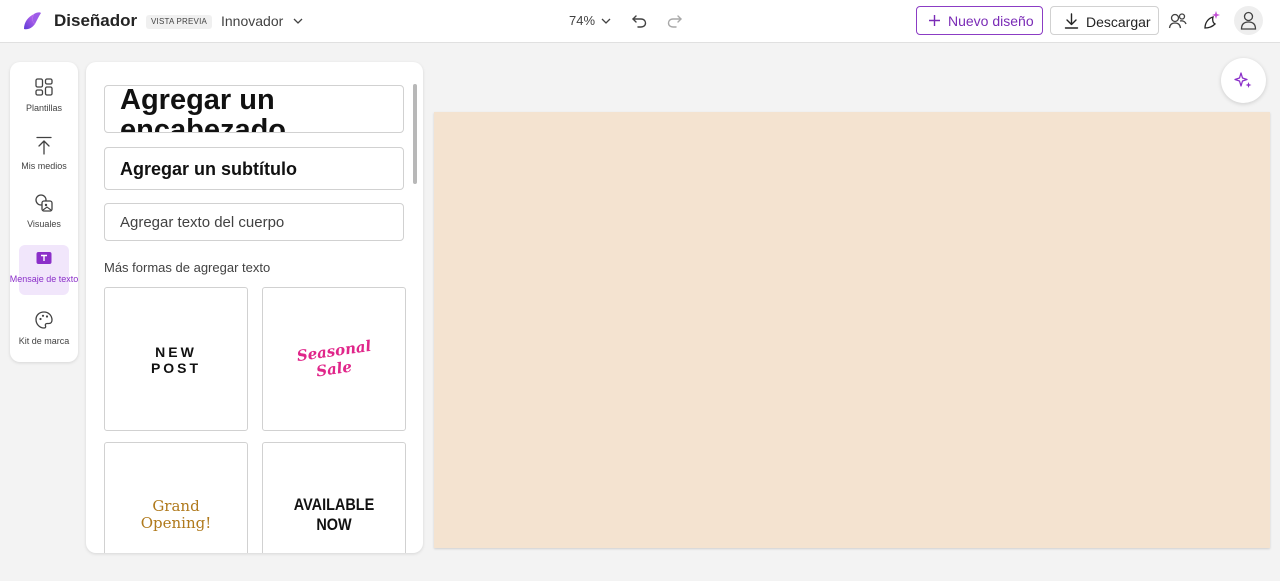  What do you see at coordinates (415, 134) in the screenshot?
I see `panel-scrollbar` at bounding box center [415, 134].